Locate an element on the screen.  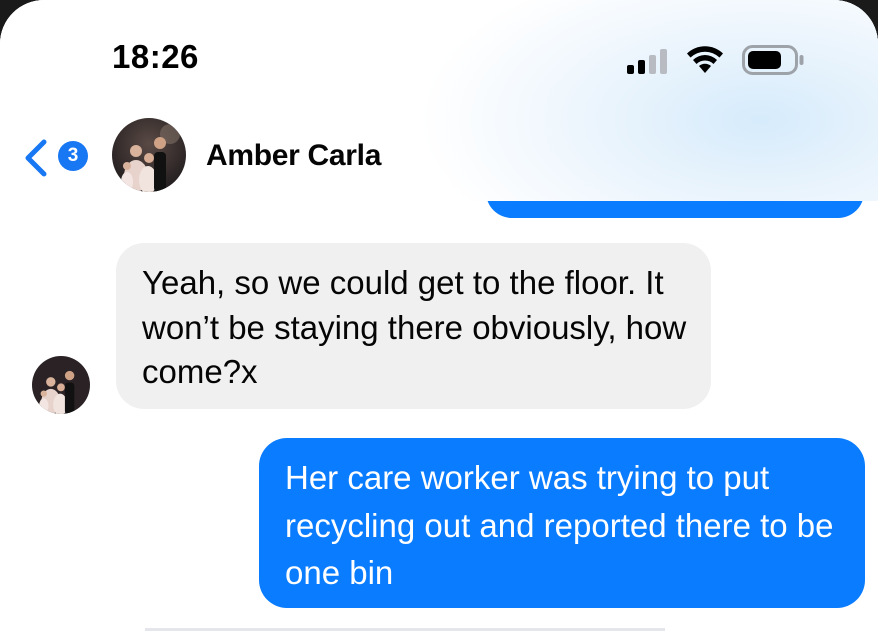
battery-icon is located at coordinates (773, 60).